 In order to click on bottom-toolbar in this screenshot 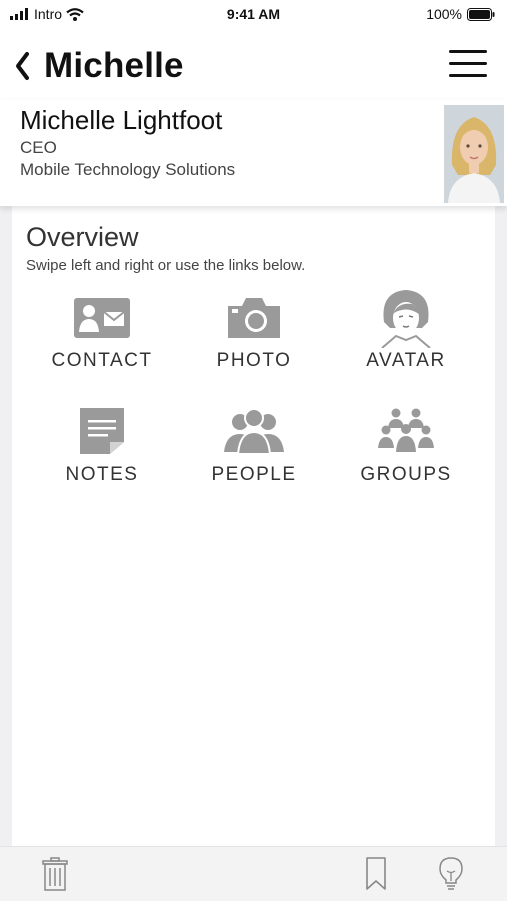, I will do `click(253, 873)`.